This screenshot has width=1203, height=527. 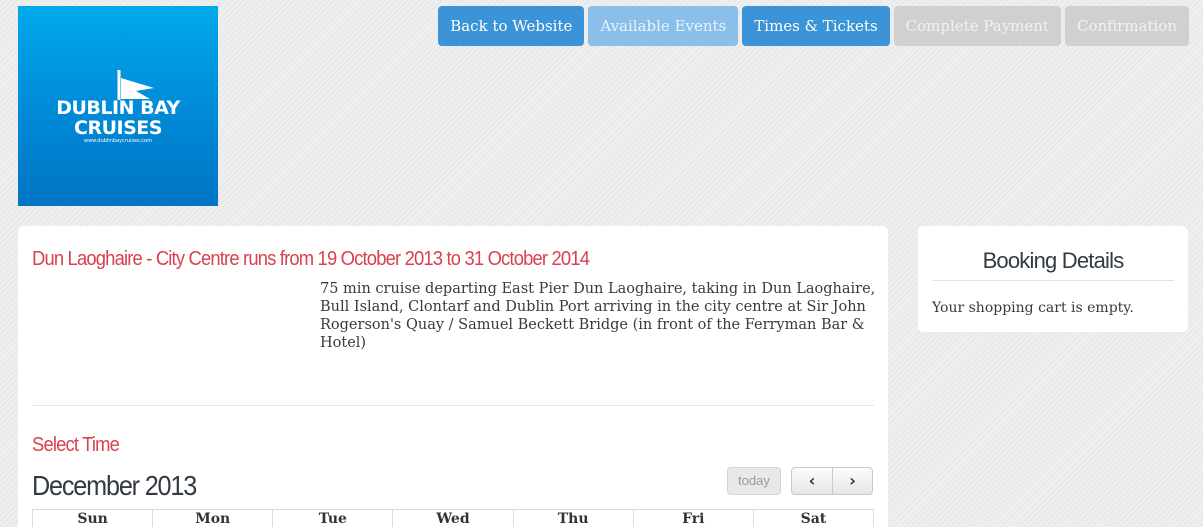 What do you see at coordinates (118, 128) in the screenshot?
I see `logo-text-line2: CRUISES` at bounding box center [118, 128].